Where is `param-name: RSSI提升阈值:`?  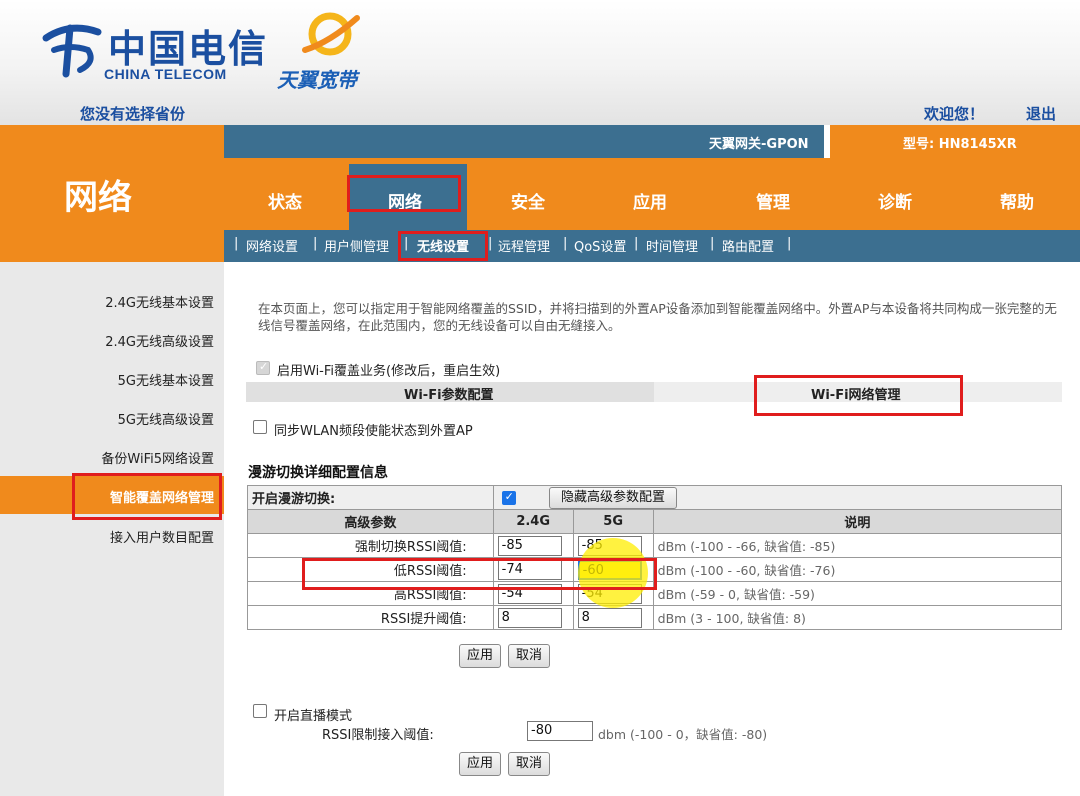
param-name: RSSI提升阈值: is located at coordinates (370, 617).